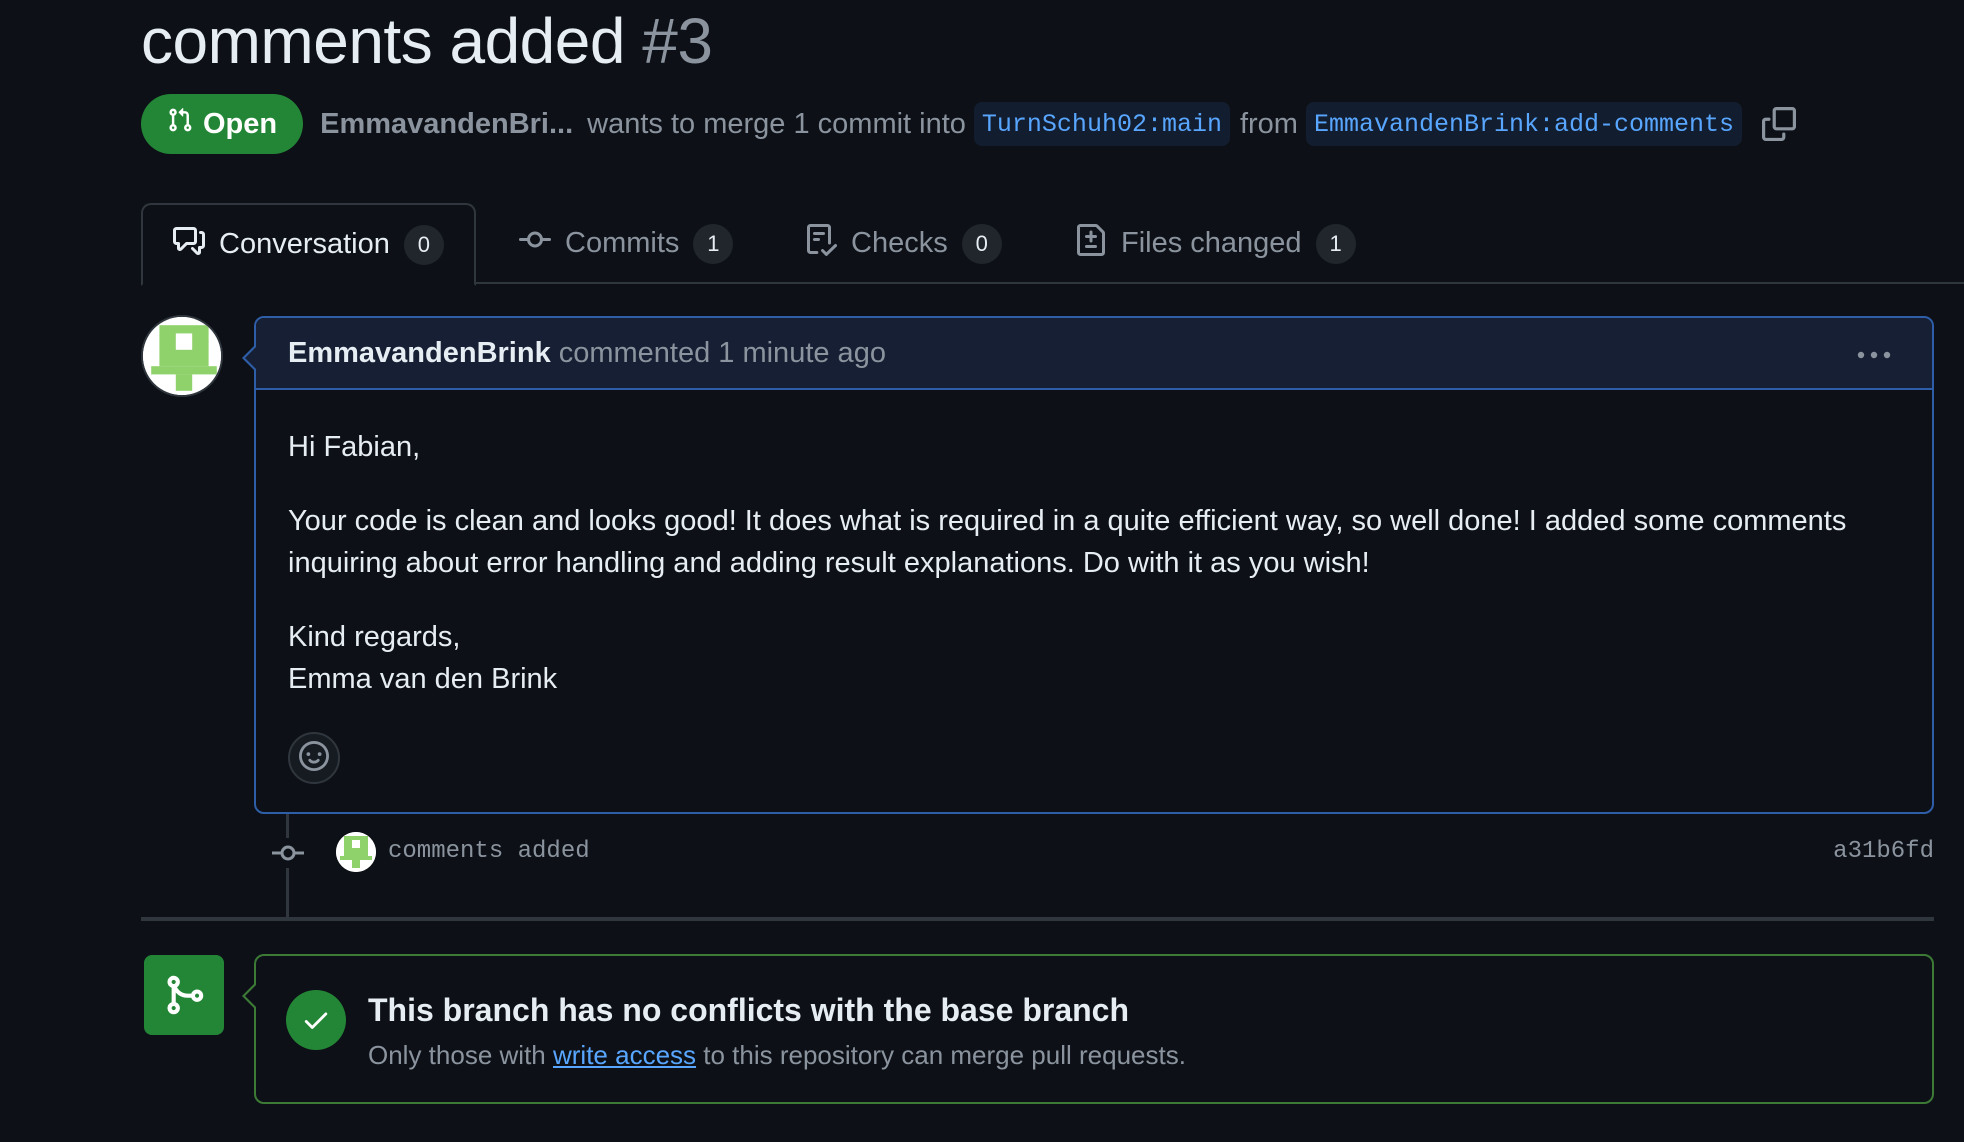 This screenshot has height=1142, width=1964. I want to click on from-text: from, so click(1268, 123).